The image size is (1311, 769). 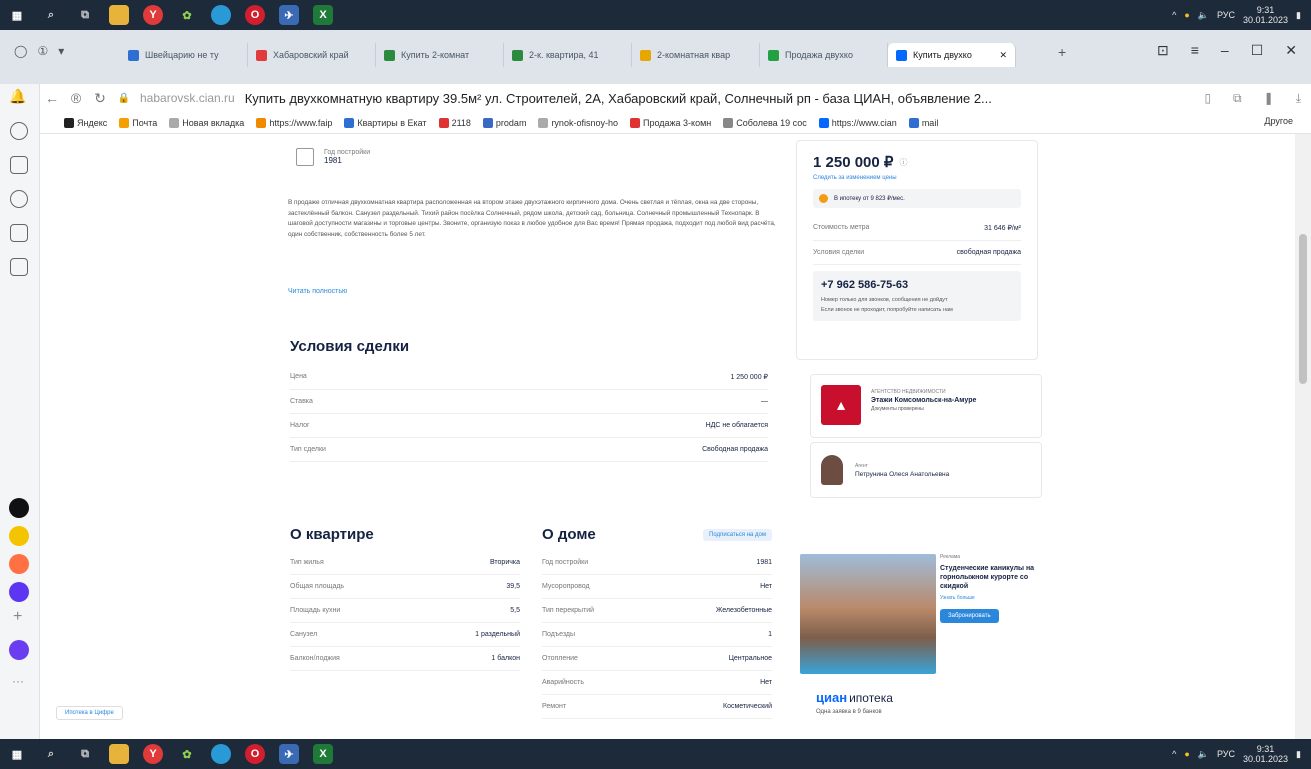 What do you see at coordinates (18, 681) in the screenshot?
I see `more-icon: ···` at bounding box center [18, 681].